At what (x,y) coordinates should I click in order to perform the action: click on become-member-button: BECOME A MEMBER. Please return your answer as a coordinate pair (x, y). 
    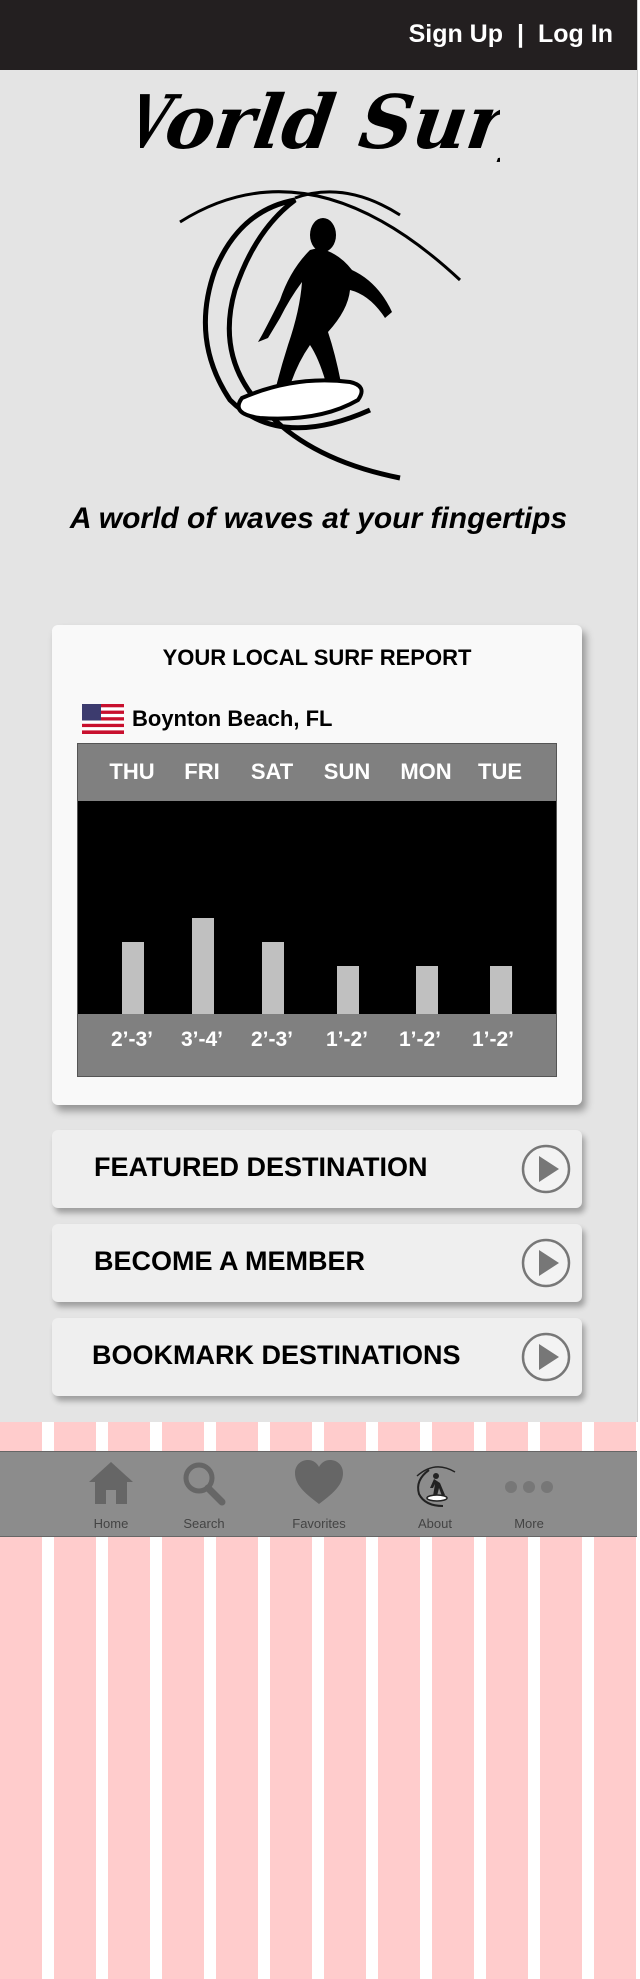
    Looking at the image, I should click on (317, 1263).